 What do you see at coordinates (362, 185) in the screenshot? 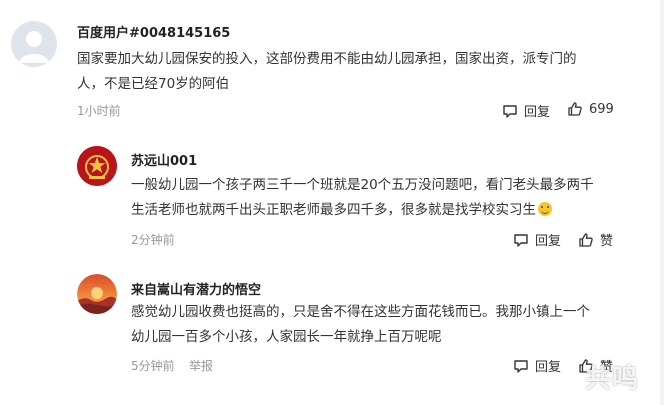
I see `comment-text-line: 一般幼儿园一个孩子两三千一个班就是20个五万没问题吧，看门老头最多两千` at bounding box center [362, 185].